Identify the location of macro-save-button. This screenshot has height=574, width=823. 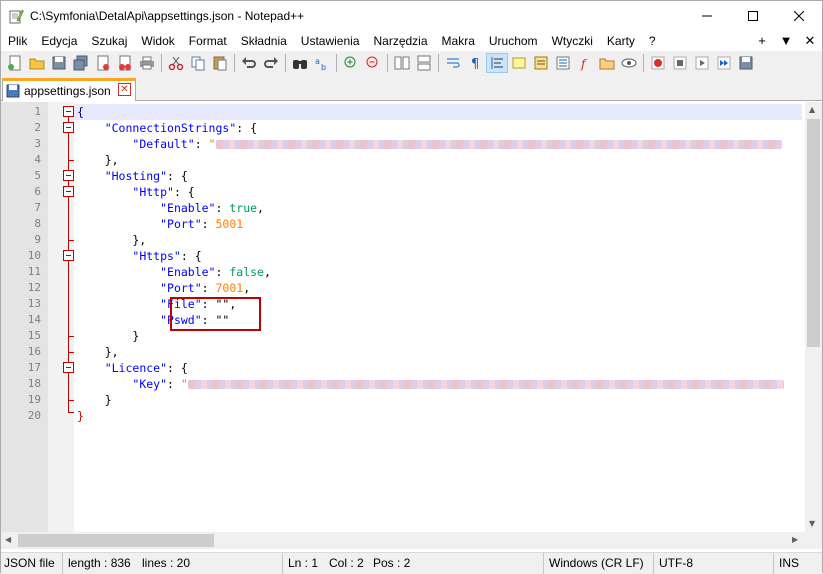
(746, 63).